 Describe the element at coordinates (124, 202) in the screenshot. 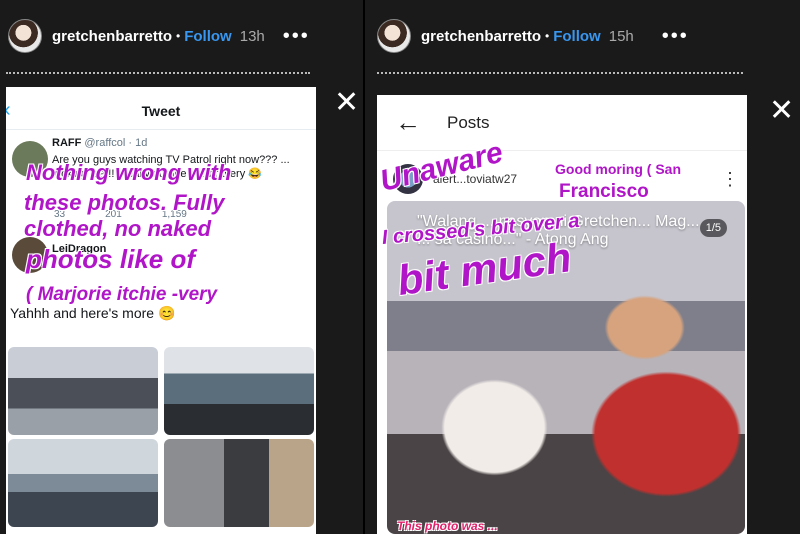

I see `overlay-line-2: these photos. Fully` at that location.